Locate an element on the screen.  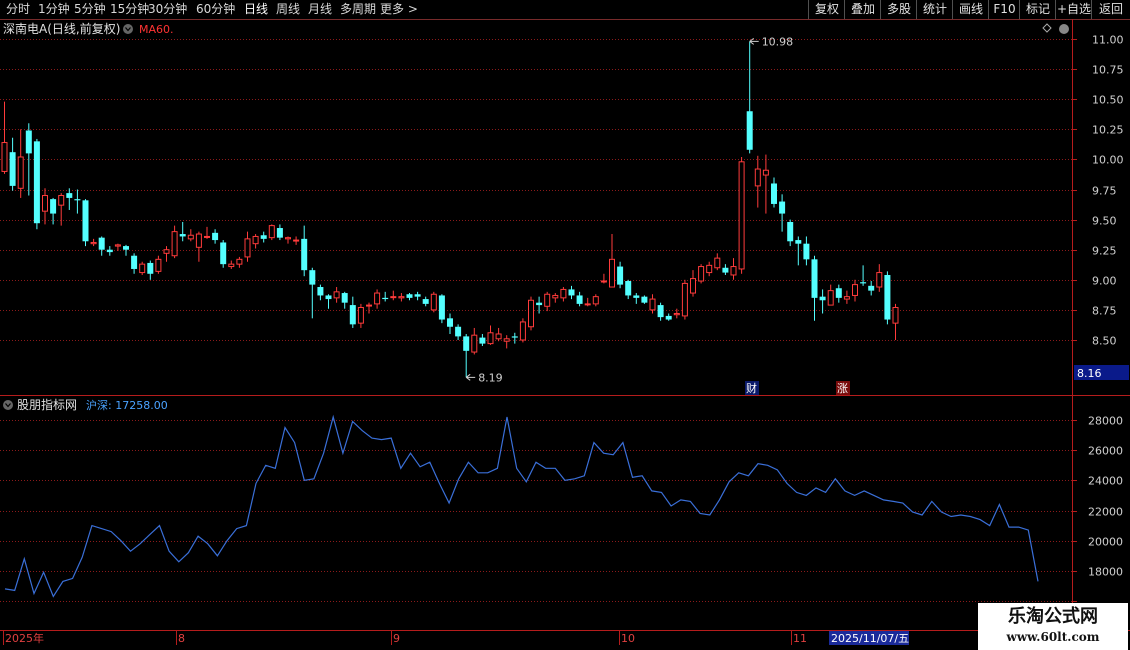
price-tick-label: 10.00 is located at coordinates (1108, 160).